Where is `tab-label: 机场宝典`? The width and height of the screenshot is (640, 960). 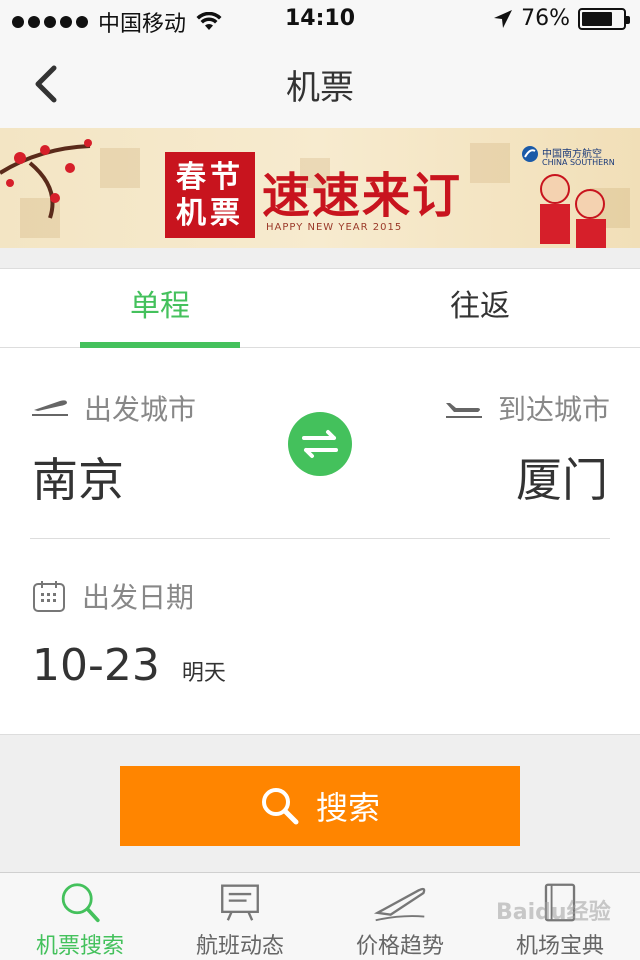 tab-label: 机场宝典 is located at coordinates (559, 946).